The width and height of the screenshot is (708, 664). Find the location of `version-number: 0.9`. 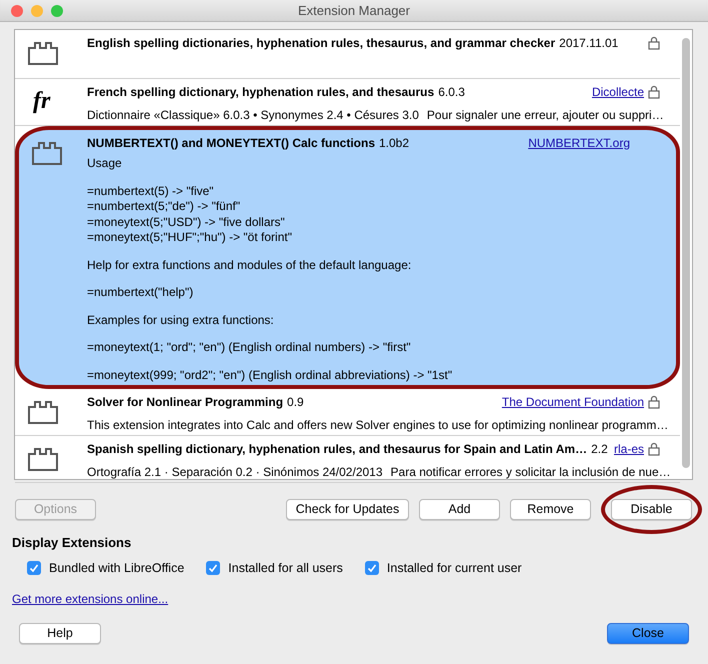

version-number: 0.9 is located at coordinates (295, 402).